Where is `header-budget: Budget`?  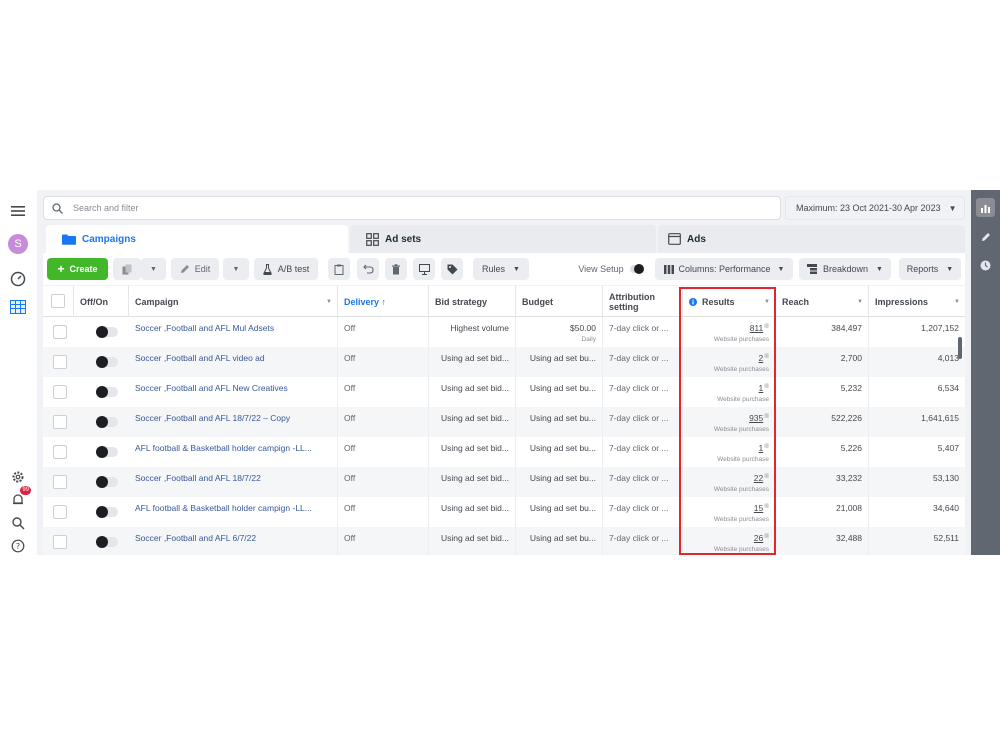 header-budget: Budget is located at coordinates (559, 301).